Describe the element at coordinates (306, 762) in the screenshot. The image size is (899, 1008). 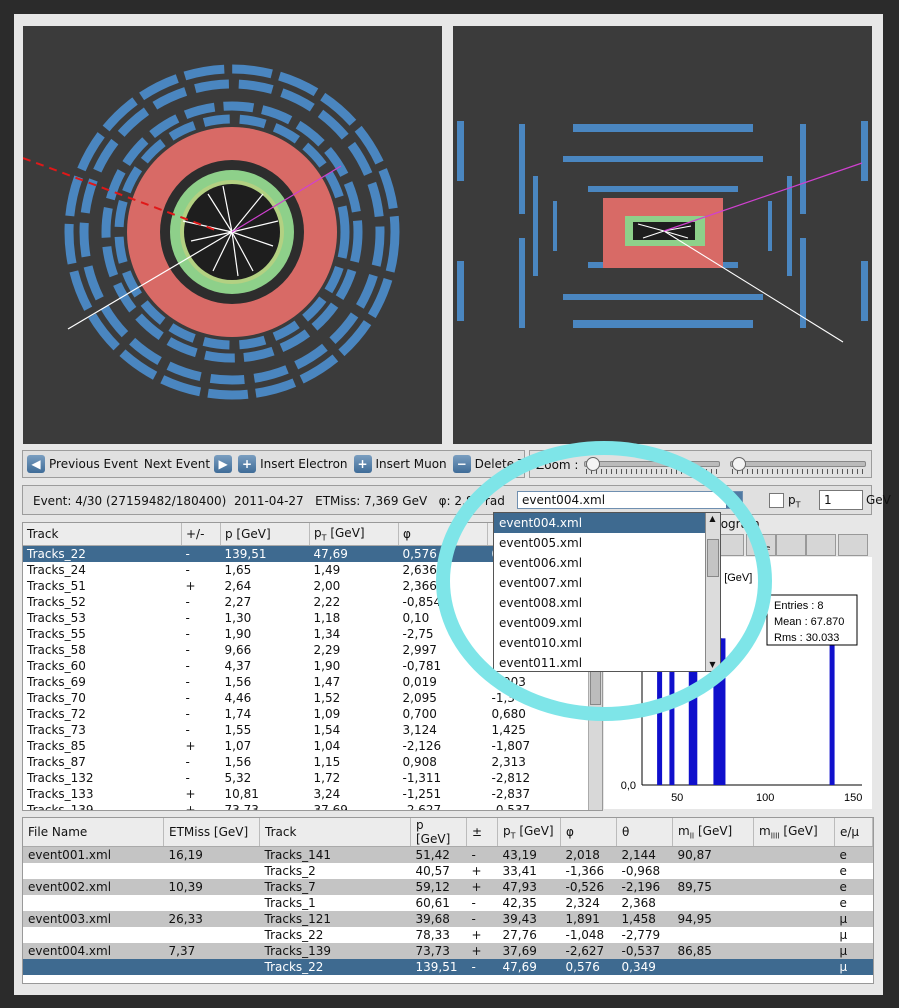
I see `table-row: Tracks_87-1,56 1,15 0,908 2,313` at that location.